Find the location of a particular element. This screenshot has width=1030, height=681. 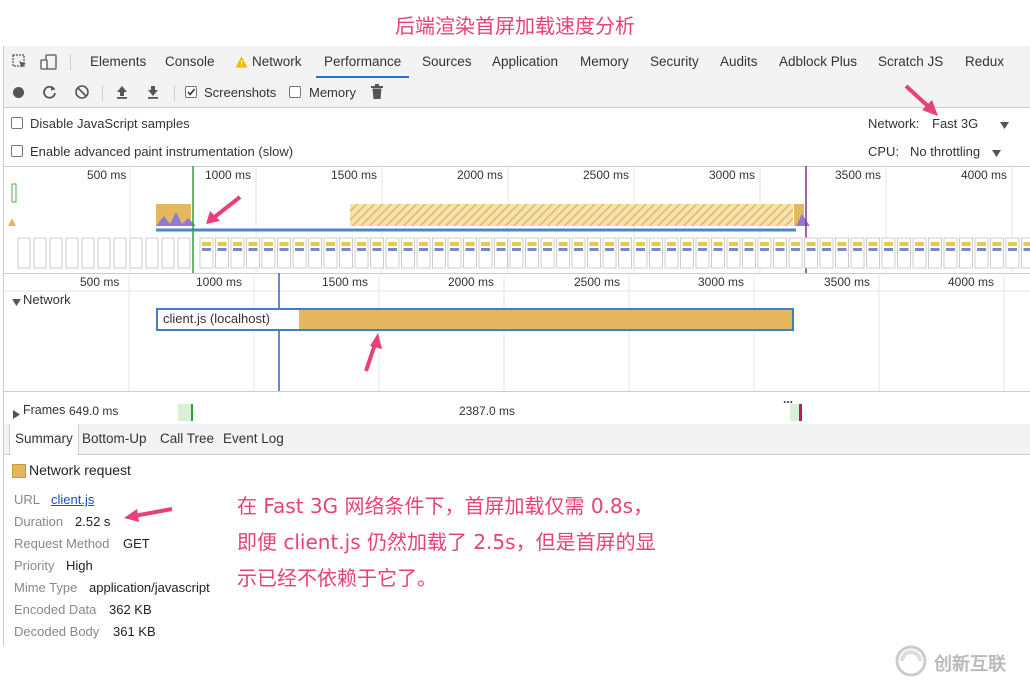

summary-heading: Network request is located at coordinates (80, 470).